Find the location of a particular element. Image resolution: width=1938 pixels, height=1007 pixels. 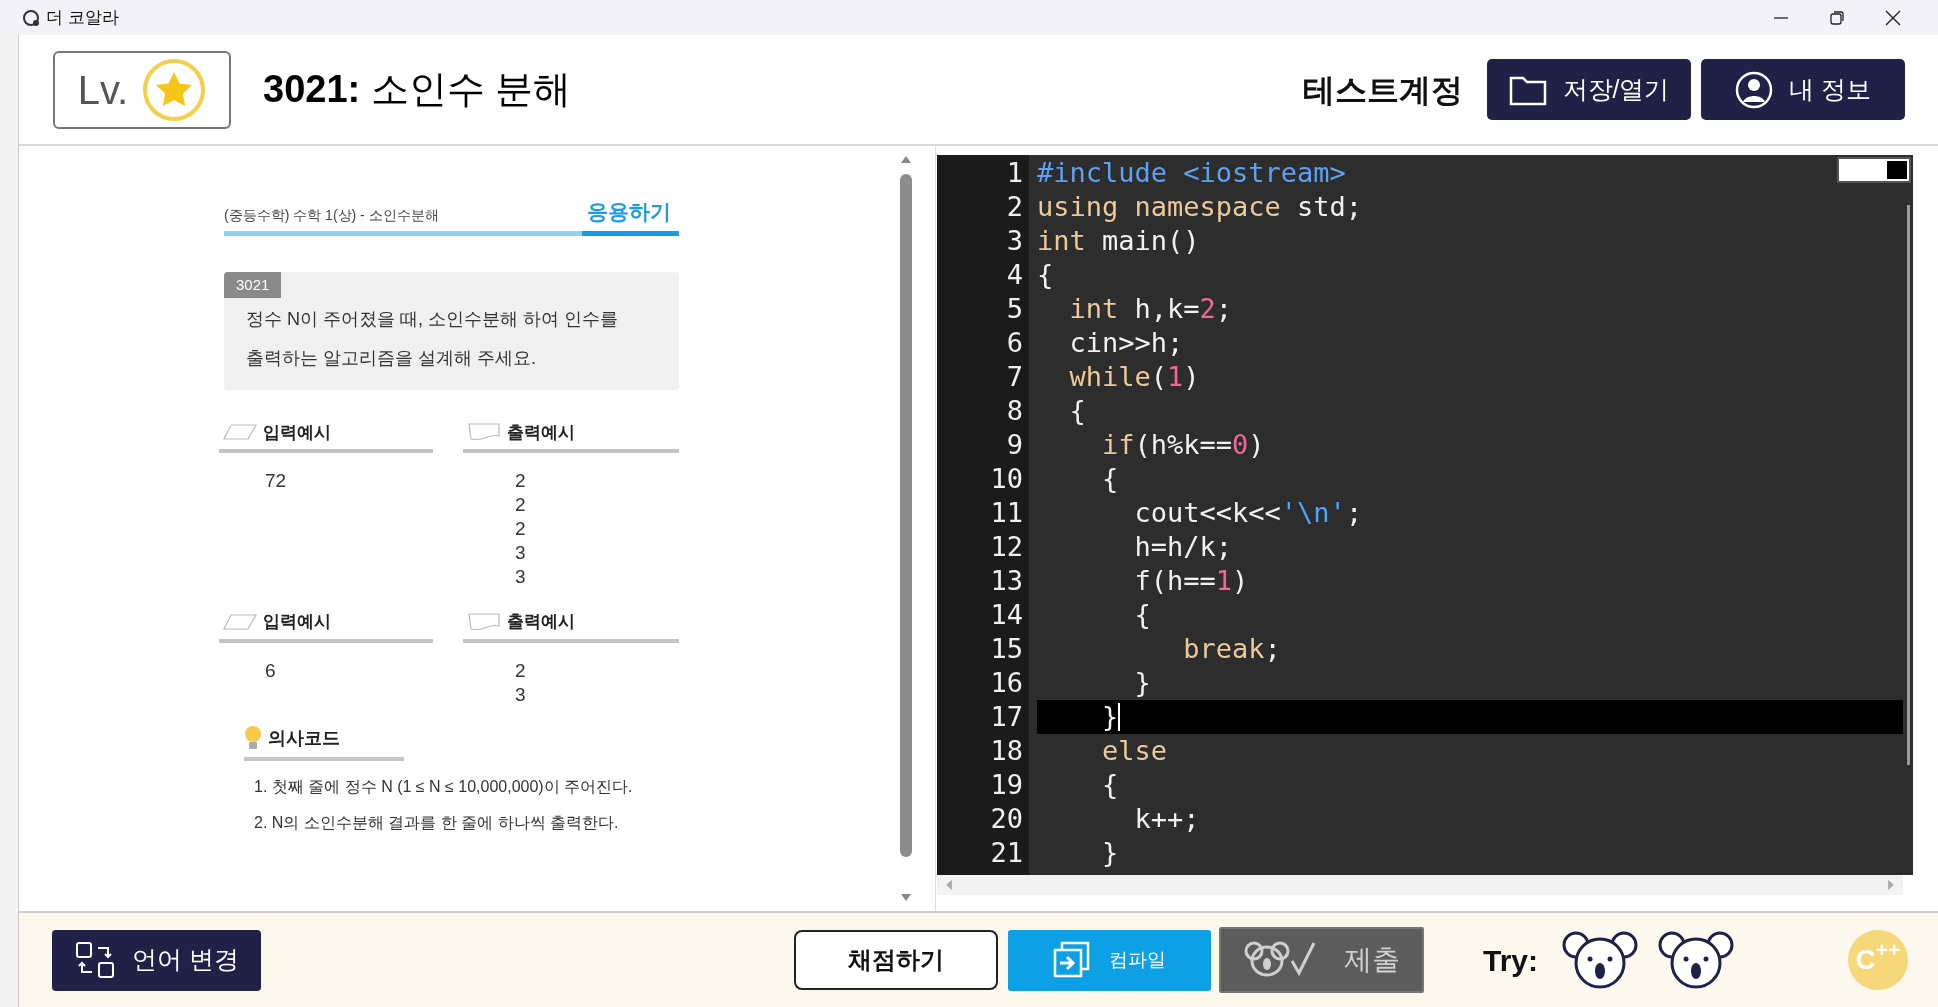

language-badge: C$^{++}$ is located at coordinates (1878, 960).